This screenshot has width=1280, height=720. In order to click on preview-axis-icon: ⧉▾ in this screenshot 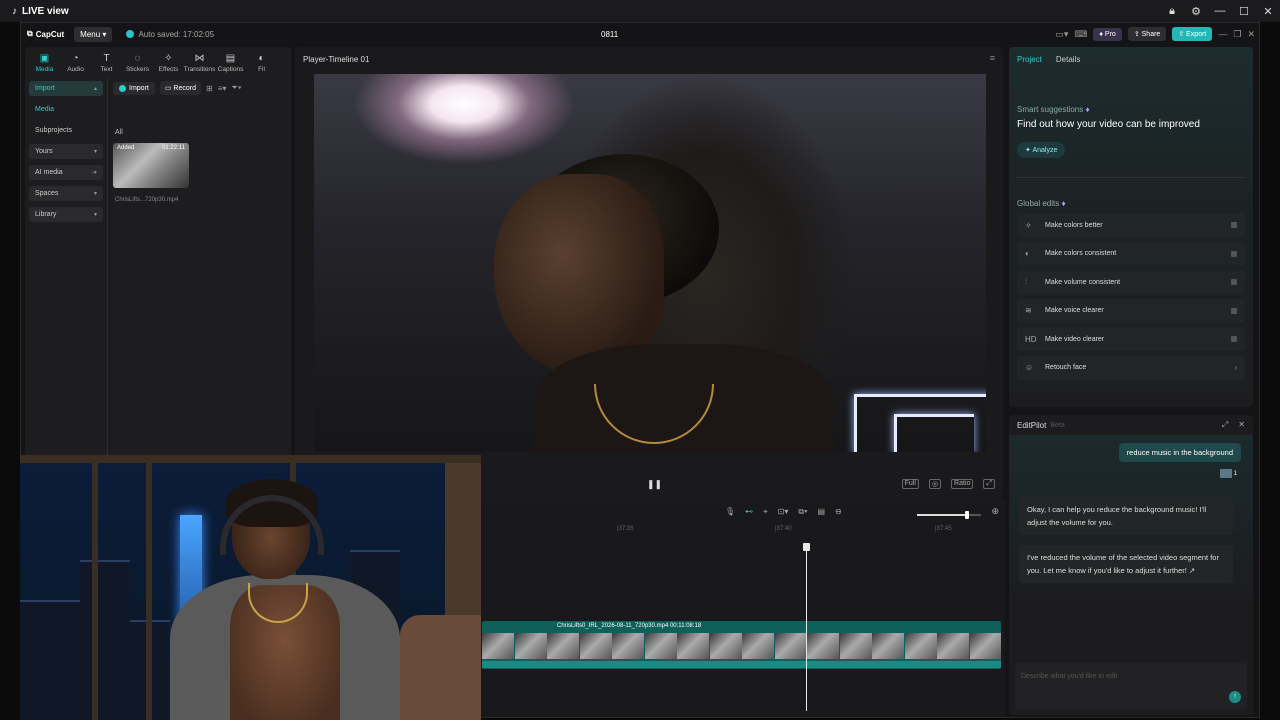, I will do `click(802, 512)`.